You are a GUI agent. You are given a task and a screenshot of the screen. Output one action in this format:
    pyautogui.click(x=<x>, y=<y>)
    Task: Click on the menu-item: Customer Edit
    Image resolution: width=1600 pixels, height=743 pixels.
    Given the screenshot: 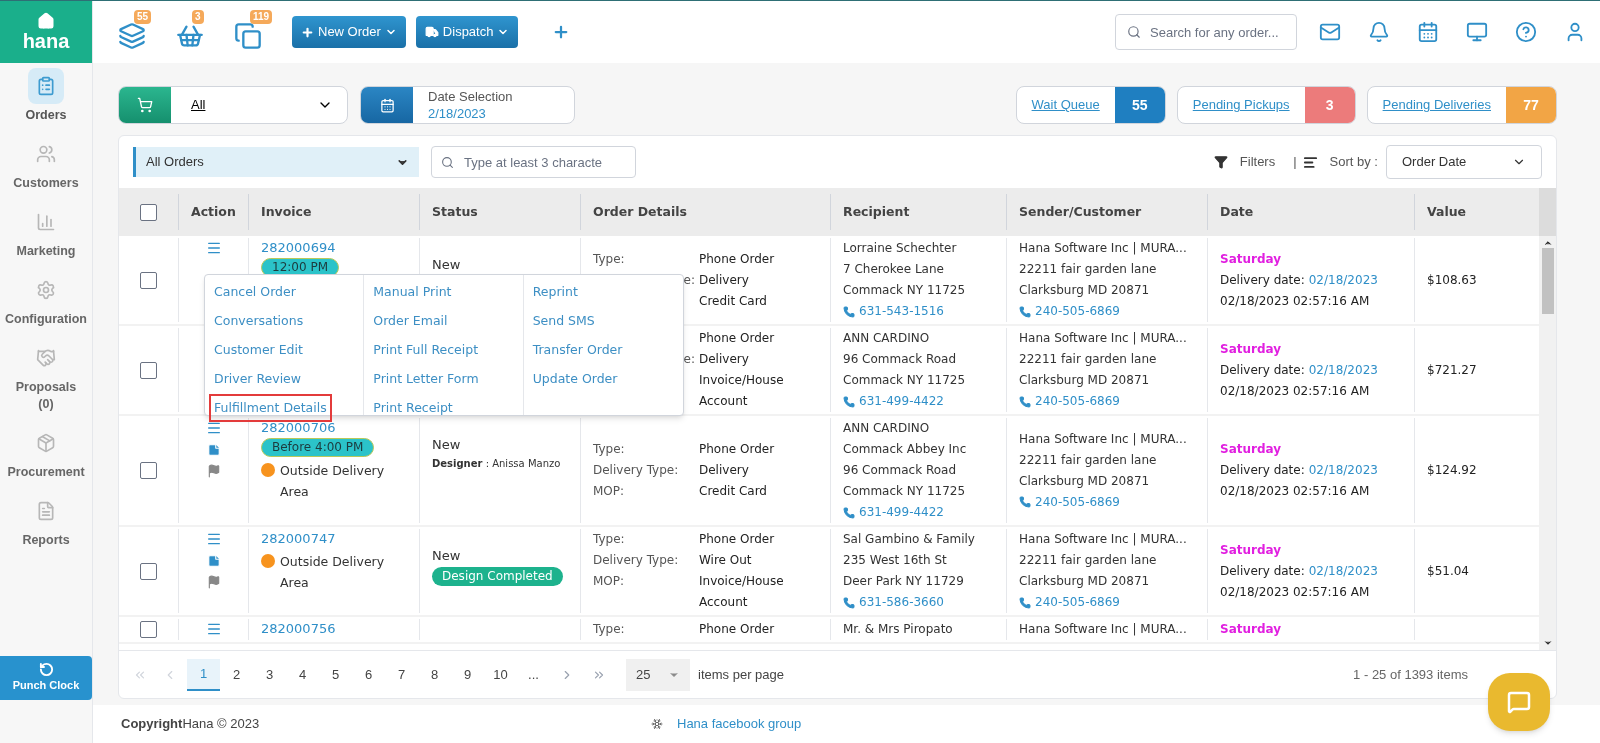 What is the action you would take?
    pyautogui.click(x=258, y=350)
    